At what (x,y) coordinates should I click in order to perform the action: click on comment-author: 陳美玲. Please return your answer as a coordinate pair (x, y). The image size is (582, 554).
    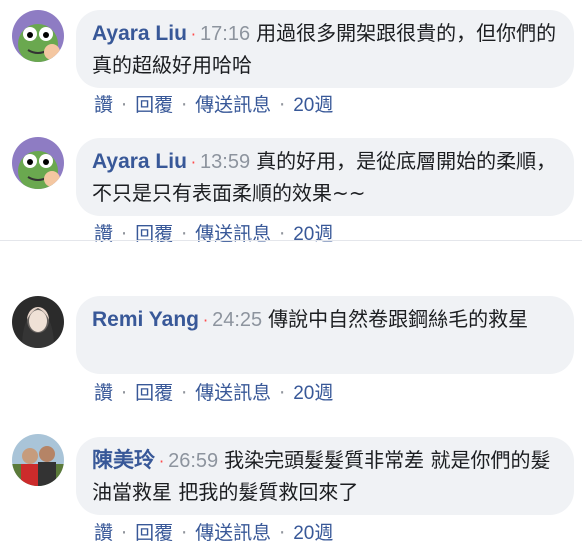
    Looking at the image, I should click on (123, 460).